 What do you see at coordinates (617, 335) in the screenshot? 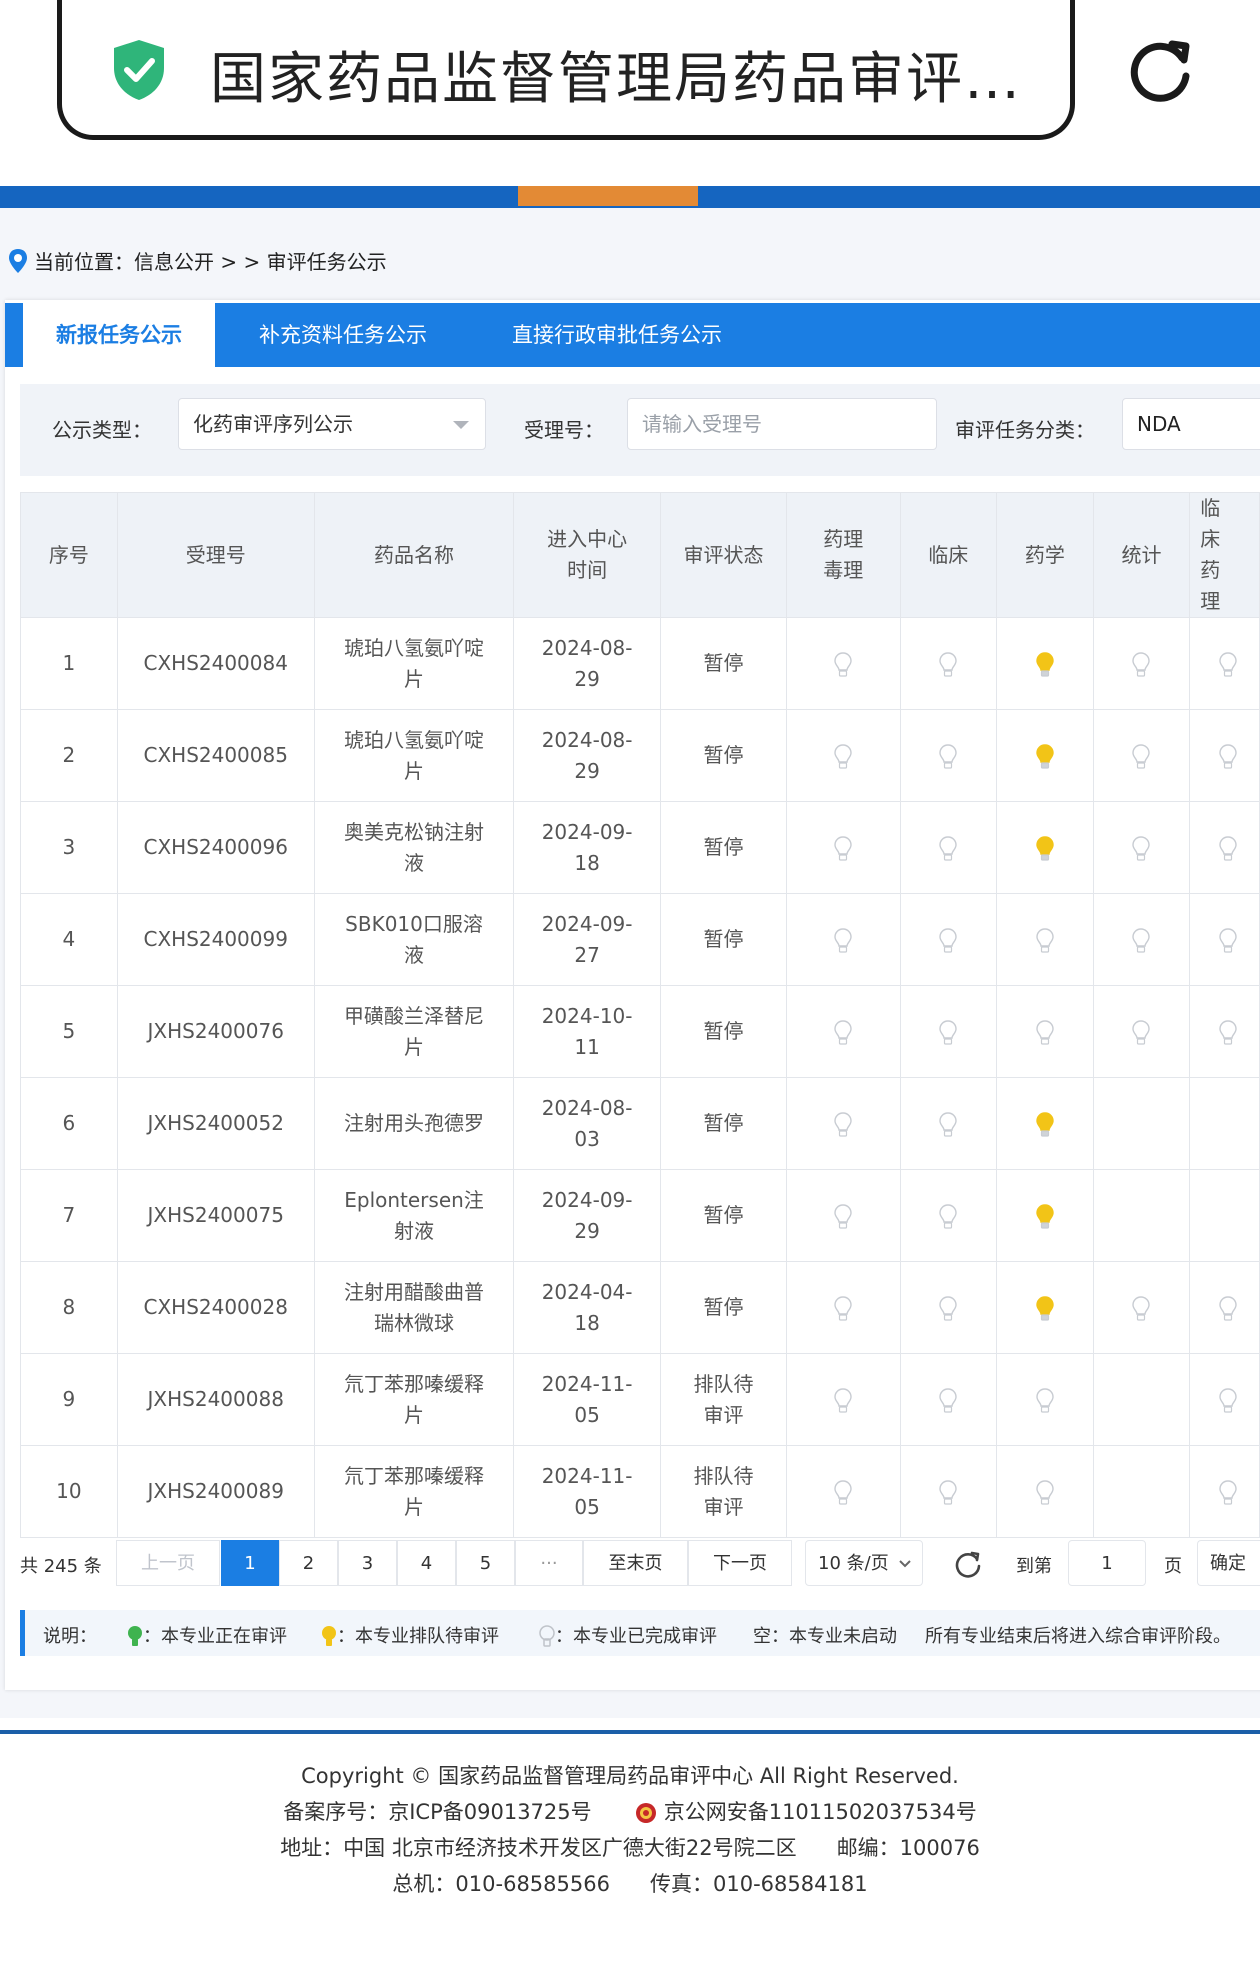
I see `tab-direct-approval-tasks: 直接行政审批任务公示` at bounding box center [617, 335].